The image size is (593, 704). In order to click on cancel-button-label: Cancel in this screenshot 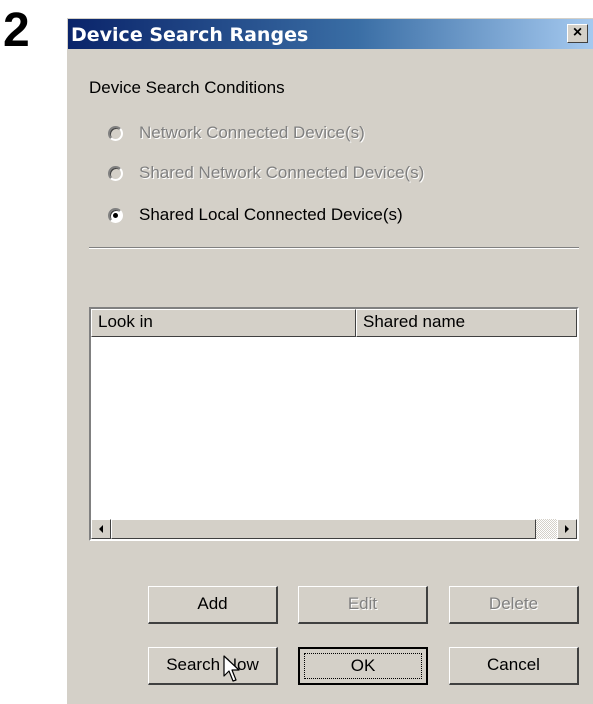, I will do `click(513, 664)`.